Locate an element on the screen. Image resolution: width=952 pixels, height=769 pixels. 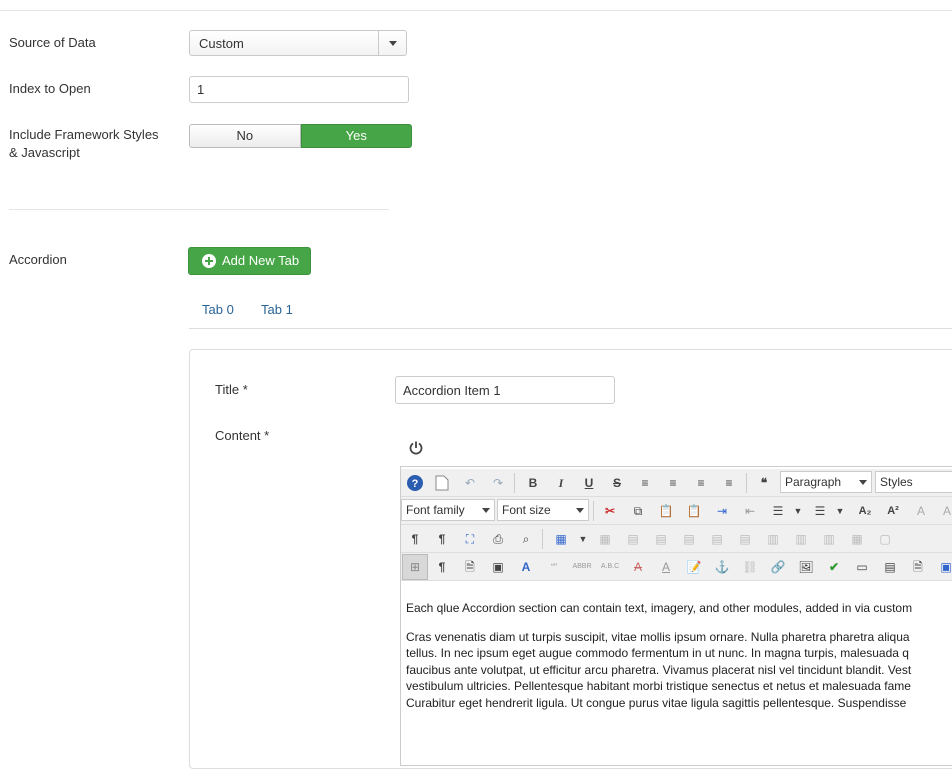
table-icon: ▦ is located at coordinates (561, 539).